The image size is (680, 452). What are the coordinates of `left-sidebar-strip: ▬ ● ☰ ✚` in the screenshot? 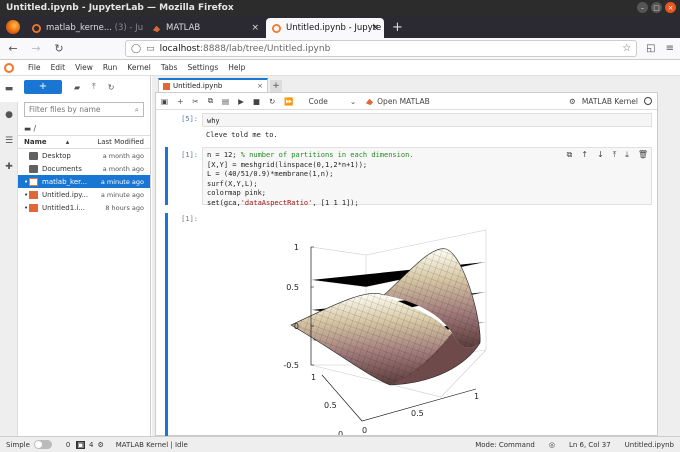 It's located at (9, 256).